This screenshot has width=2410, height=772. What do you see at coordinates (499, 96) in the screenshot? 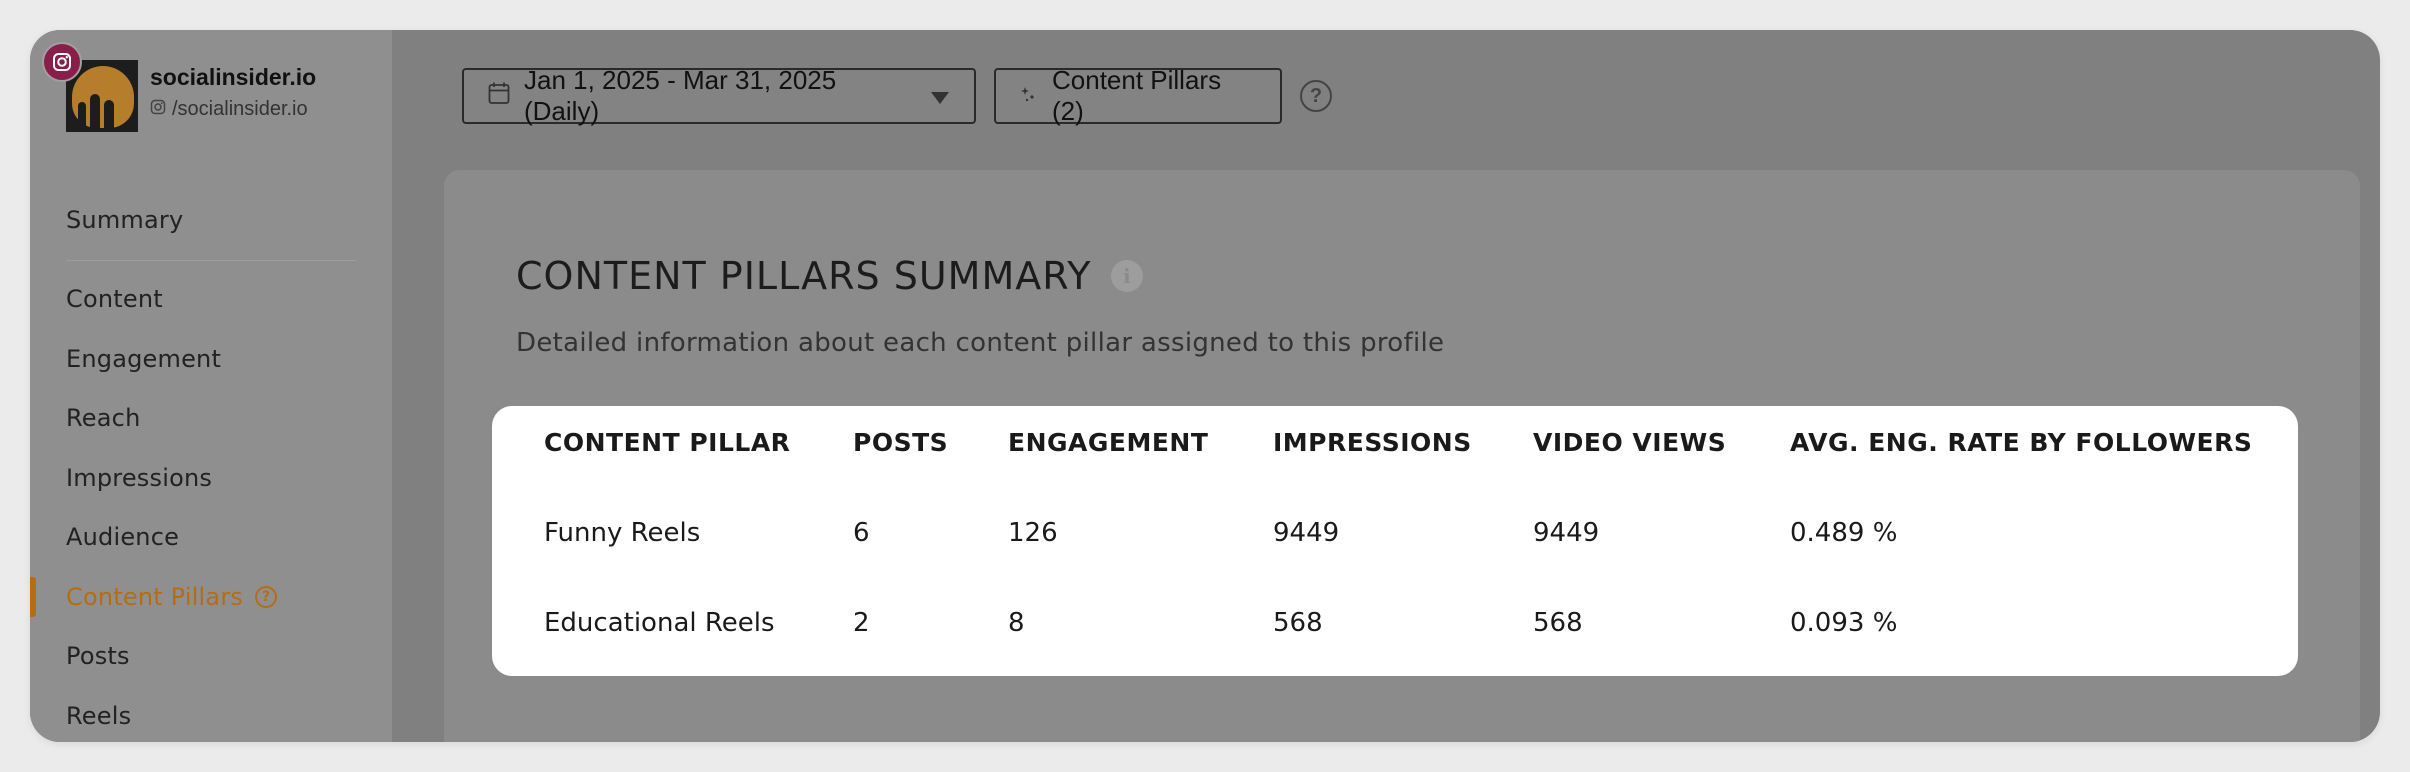
I see `calendar-icon` at bounding box center [499, 96].